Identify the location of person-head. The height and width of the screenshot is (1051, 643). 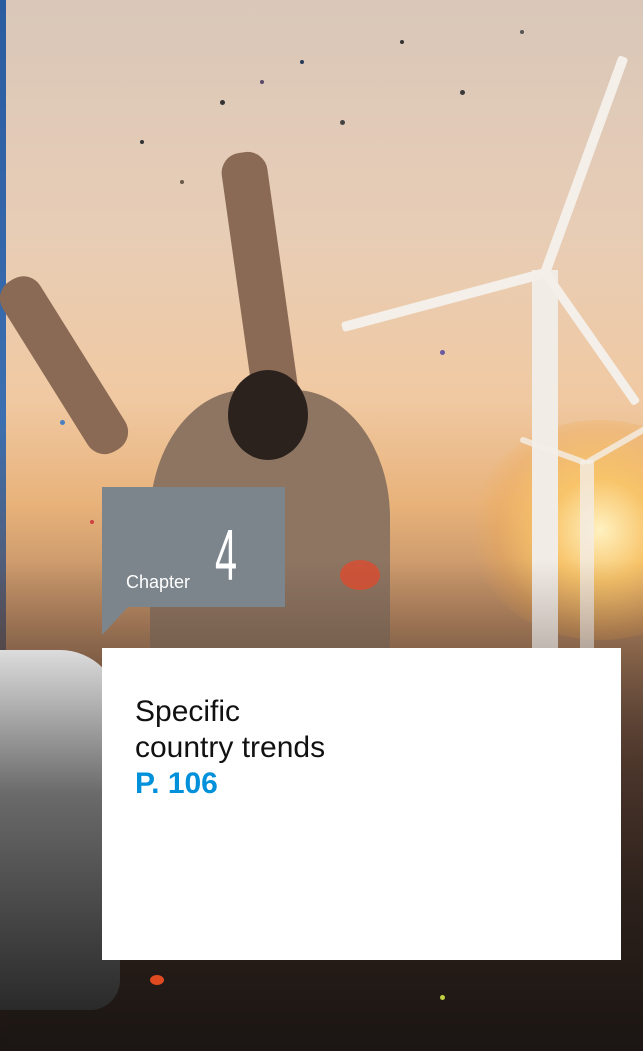
(268, 415).